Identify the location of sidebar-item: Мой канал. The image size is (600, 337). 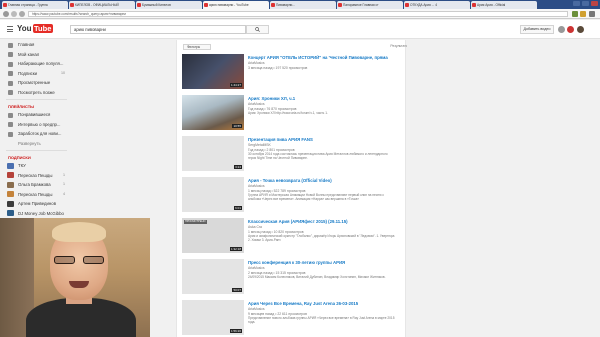
(36, 55).